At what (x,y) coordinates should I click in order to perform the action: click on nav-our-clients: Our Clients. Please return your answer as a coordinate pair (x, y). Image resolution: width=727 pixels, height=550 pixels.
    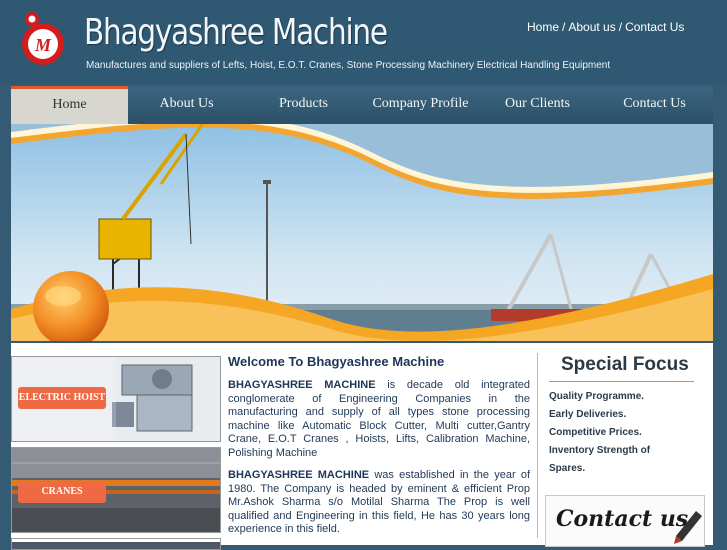
    Looking at the image, I should click on (537, 105).